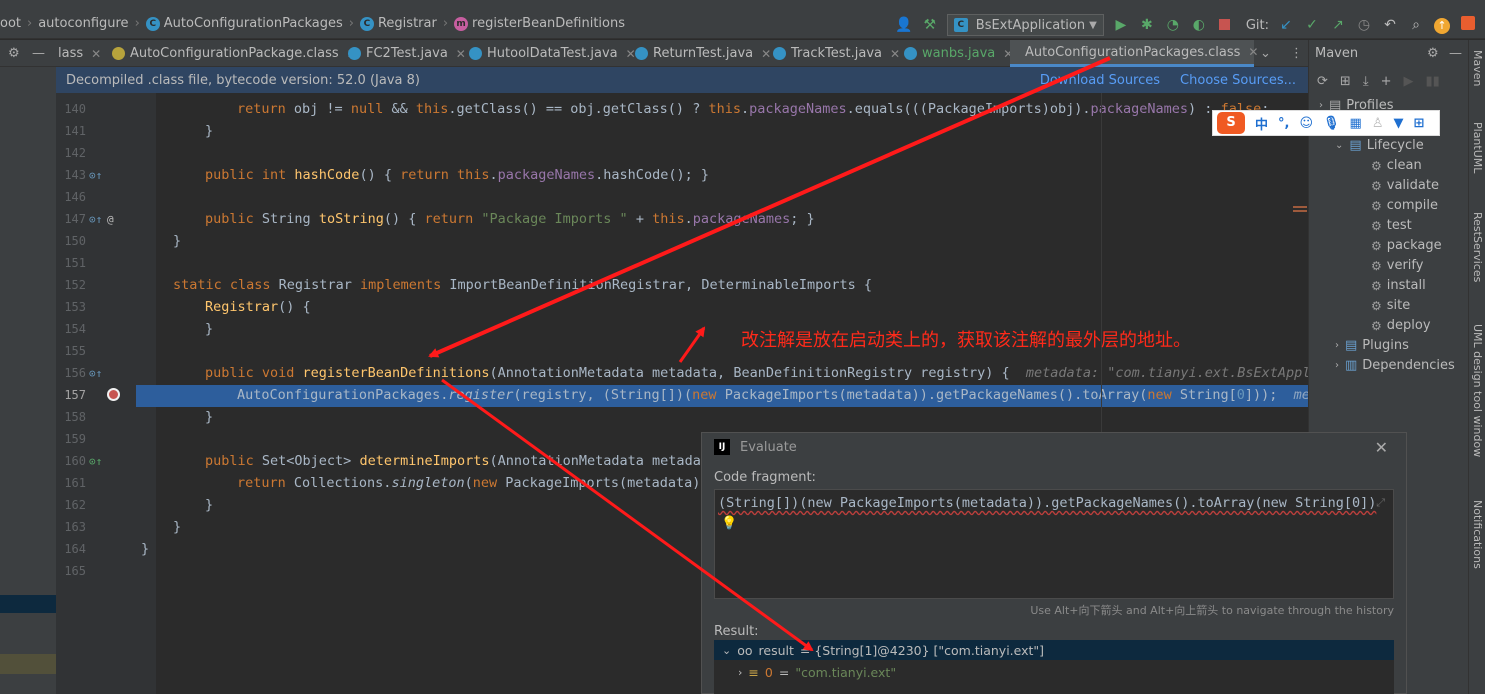 The image size is (1485, 694). I want to click on git-commit-icon: ✓, so click(1312, 25).